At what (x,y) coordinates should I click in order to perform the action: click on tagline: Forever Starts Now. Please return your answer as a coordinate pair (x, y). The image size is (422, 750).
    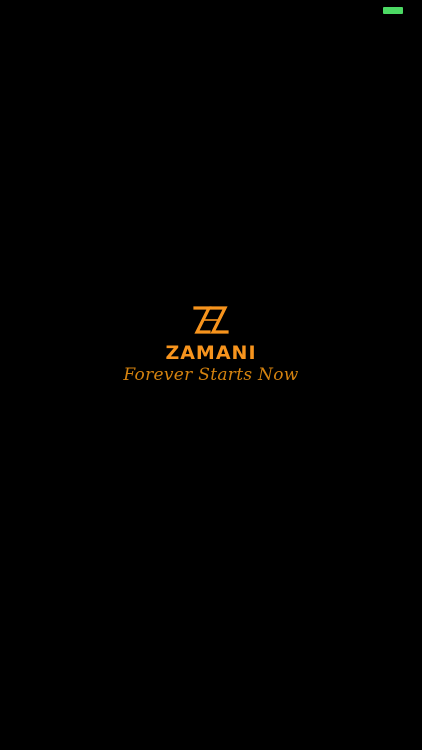
    Looking at the image, I should click on (211, 375).